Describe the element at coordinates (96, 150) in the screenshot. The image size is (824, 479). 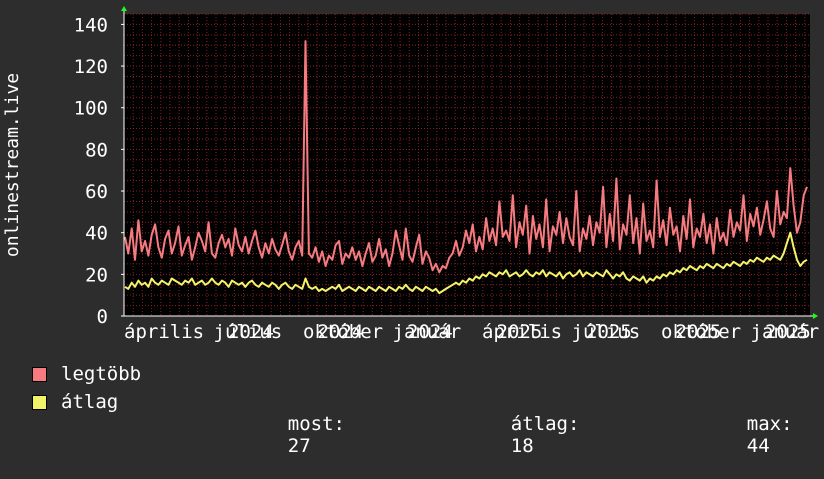
I see `y-tick-label: 80` at that location.